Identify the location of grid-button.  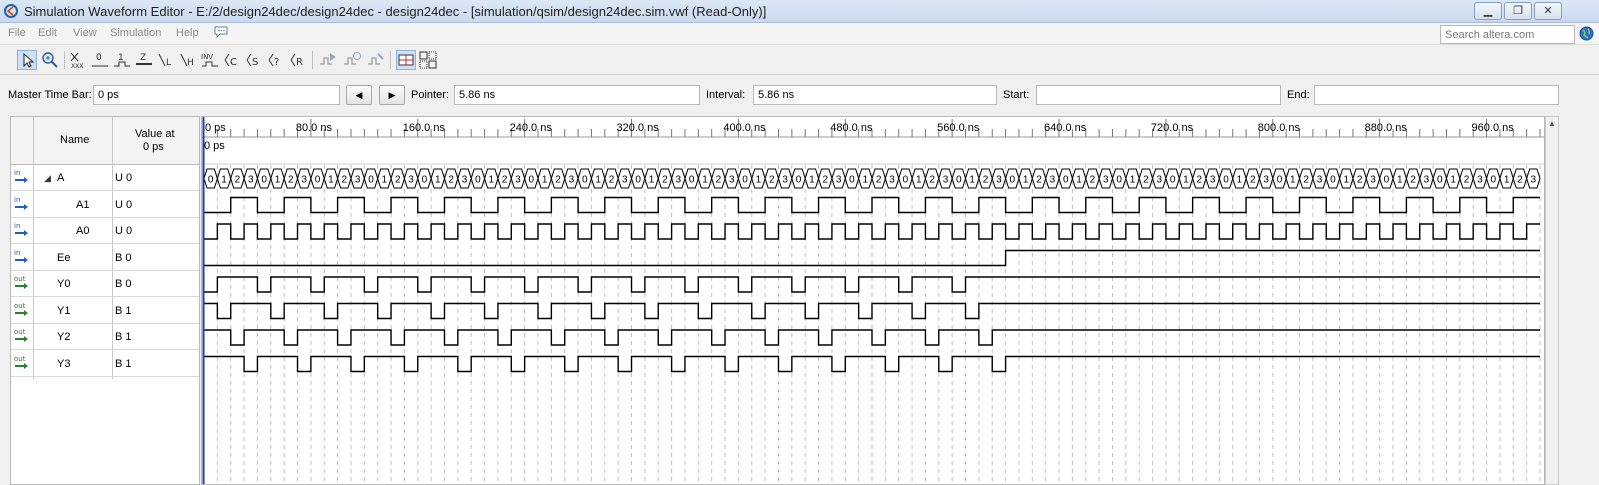
(428, 60).